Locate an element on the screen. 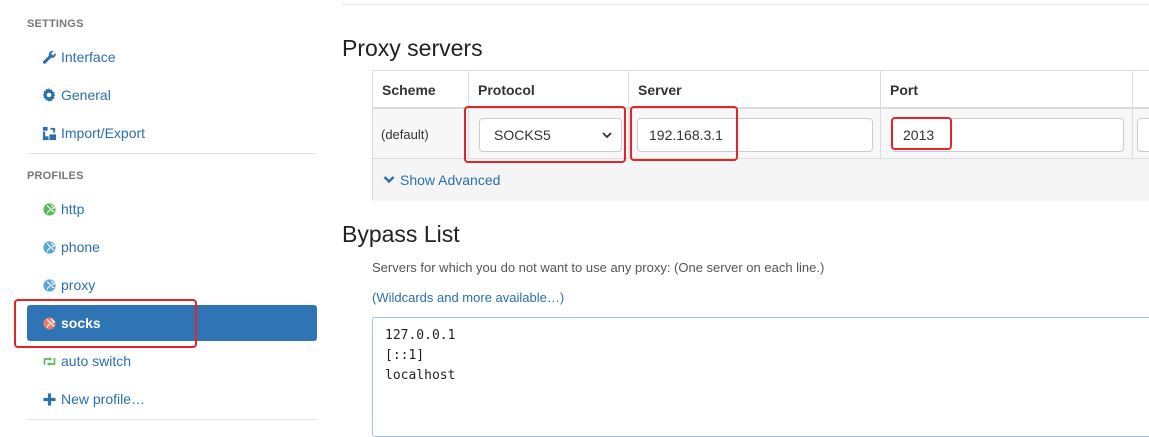  sitemap-icon is located at coordinates (49, 133).